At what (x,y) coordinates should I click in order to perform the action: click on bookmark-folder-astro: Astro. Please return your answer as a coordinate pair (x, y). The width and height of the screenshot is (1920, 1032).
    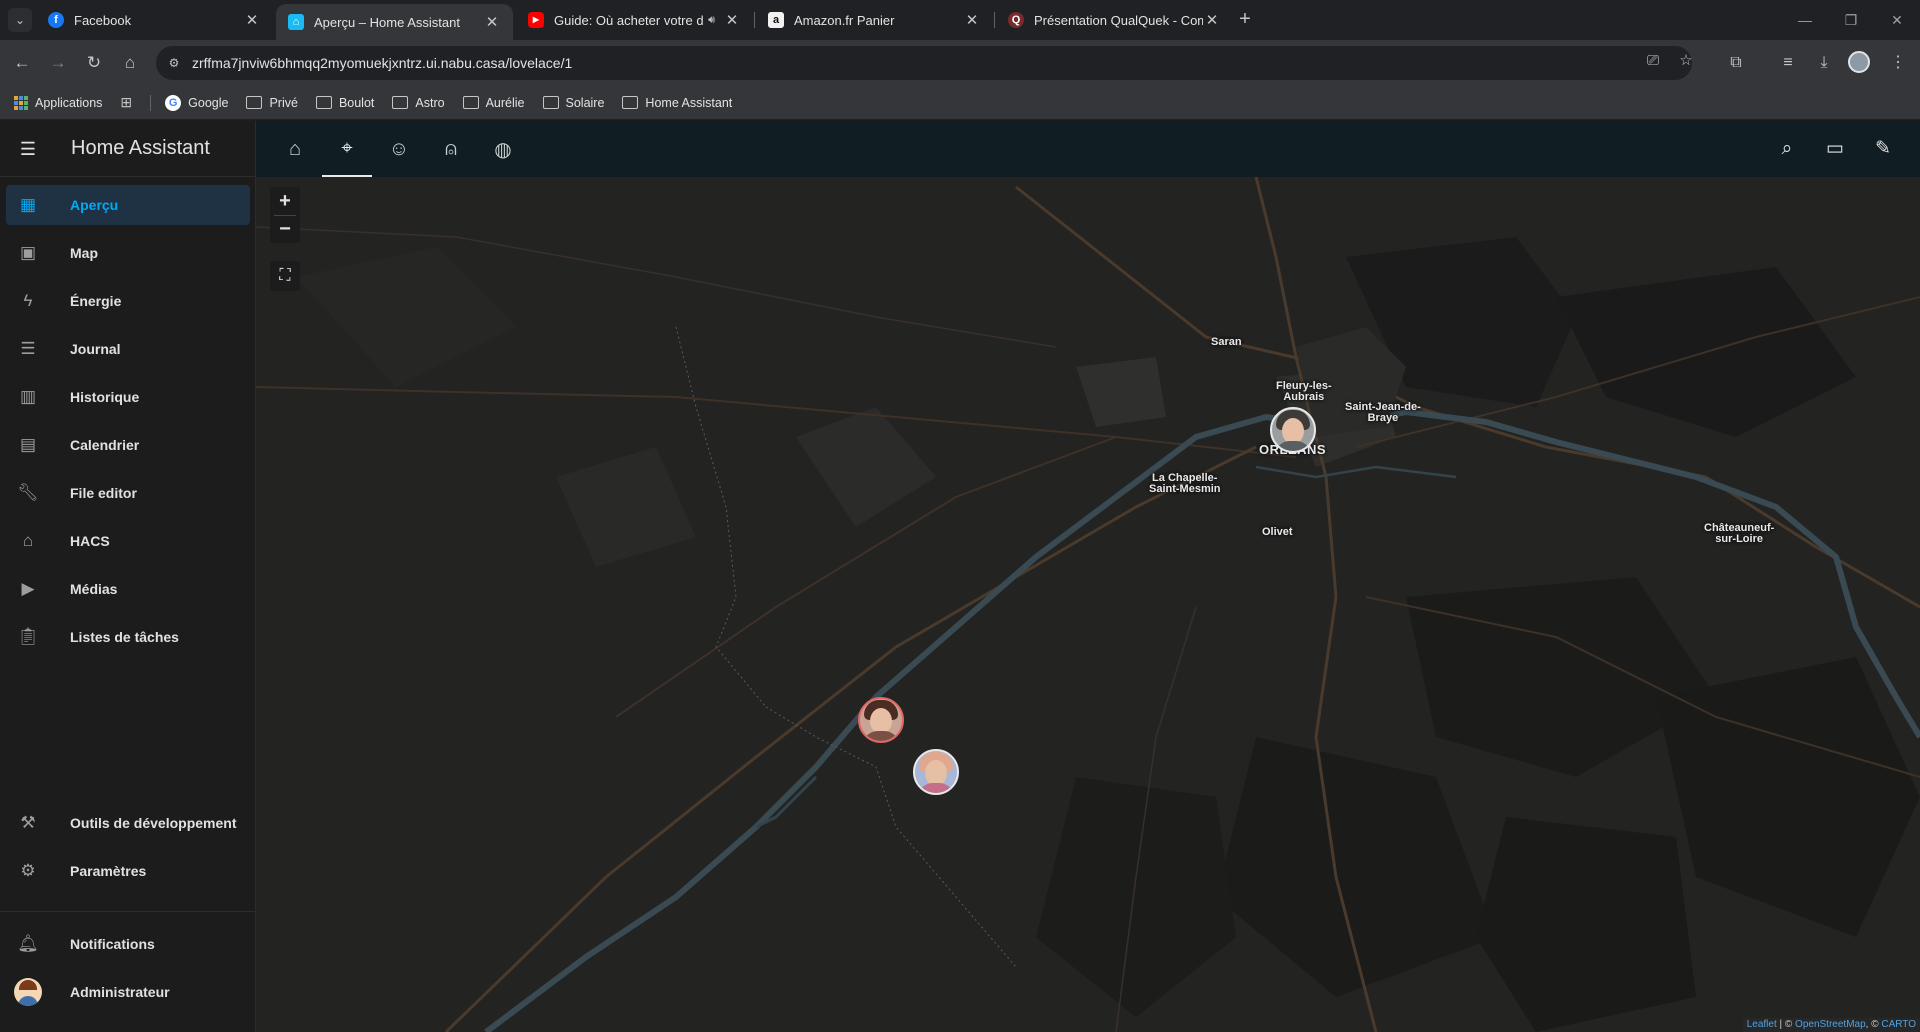
    Looking at the image, I should click on (418, 103).